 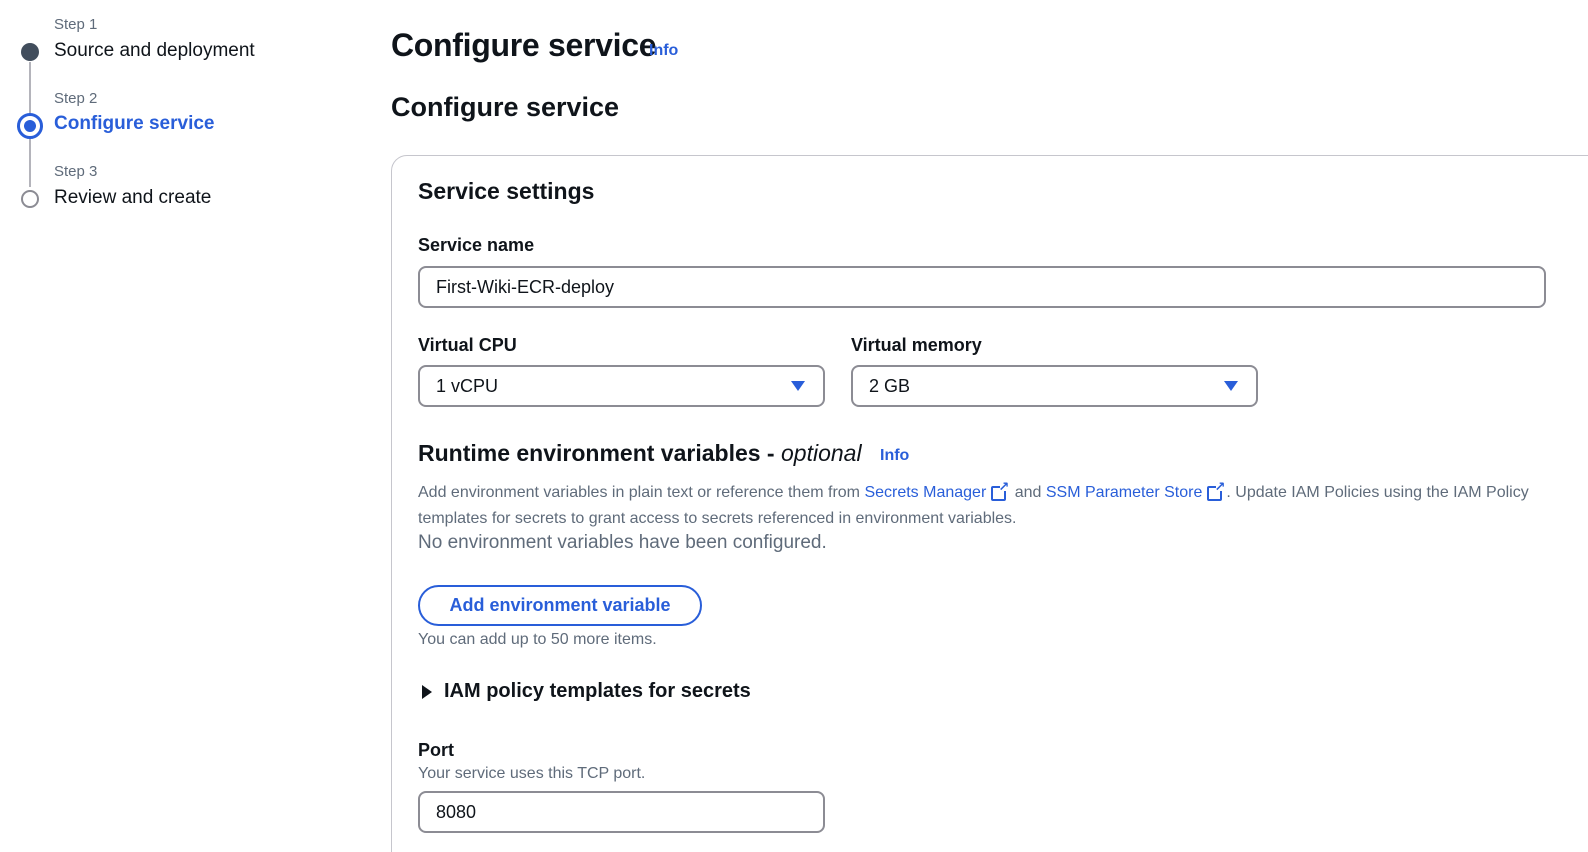 I want to click on virtual-memory-value: 2 GB, so click(x=890, y=385).